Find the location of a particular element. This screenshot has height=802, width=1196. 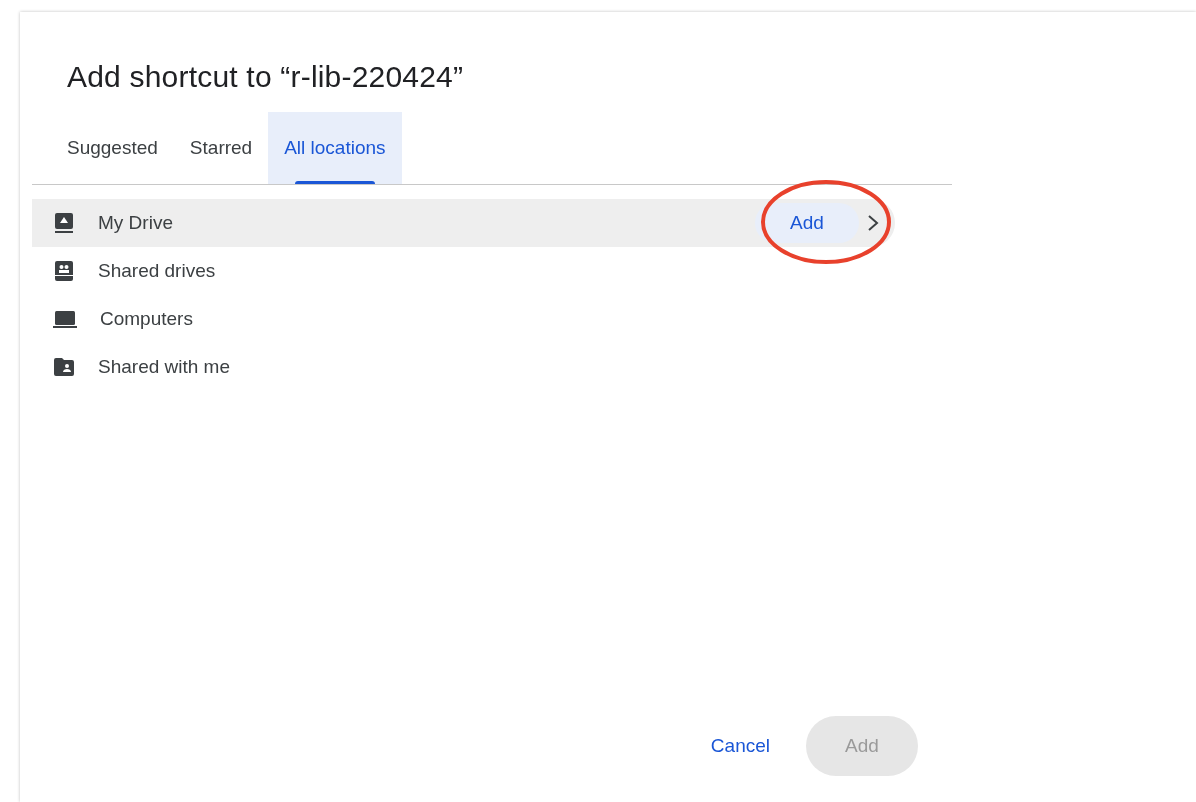

shared-drive-icon is located at coordinates (64, 271).